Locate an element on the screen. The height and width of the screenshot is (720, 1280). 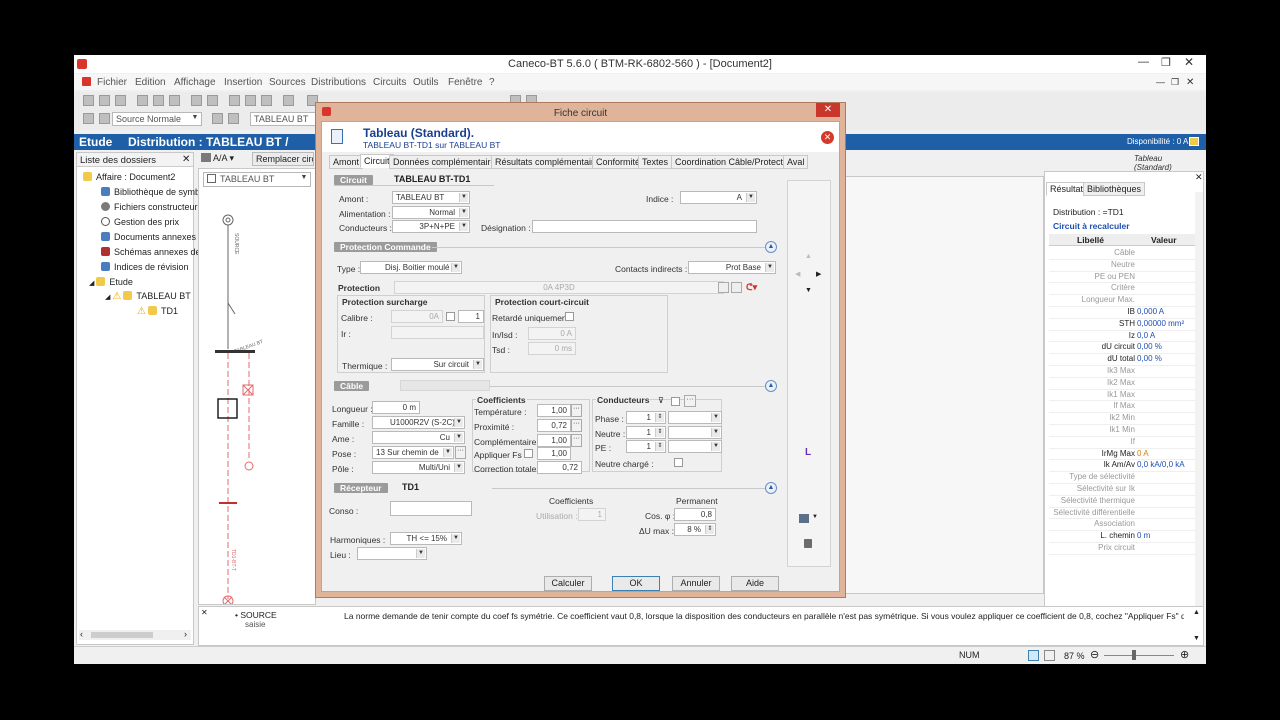
harmoniques-select: TH <= 15% ▼ is located at coordinates (426, 538).